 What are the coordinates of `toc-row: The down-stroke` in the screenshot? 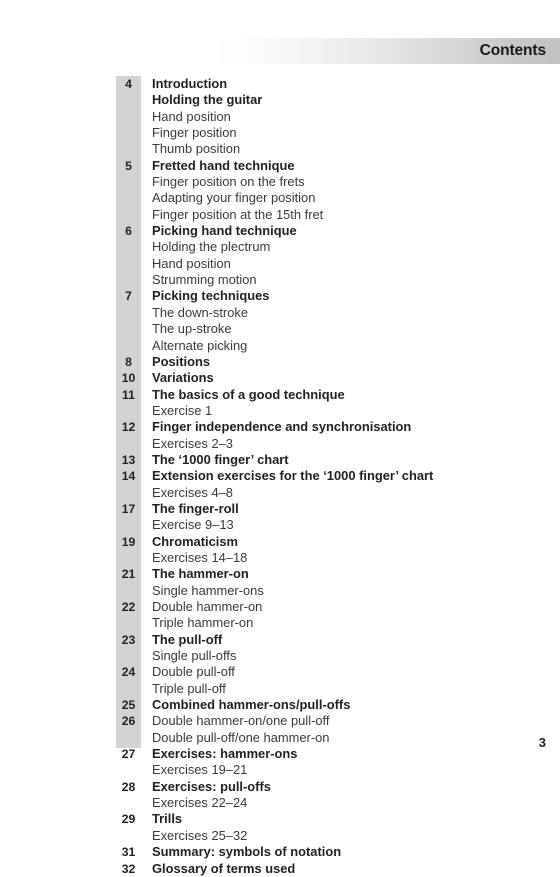 It's located at (326, 313).